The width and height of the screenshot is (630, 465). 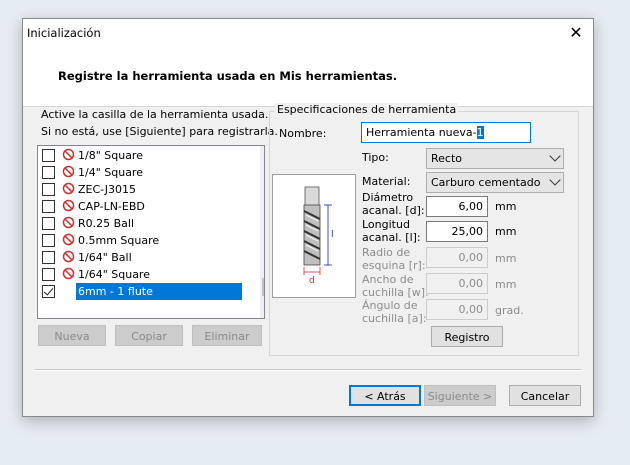 I want to click on width-label-line1: Ancho de, so click(x=388, y=279).